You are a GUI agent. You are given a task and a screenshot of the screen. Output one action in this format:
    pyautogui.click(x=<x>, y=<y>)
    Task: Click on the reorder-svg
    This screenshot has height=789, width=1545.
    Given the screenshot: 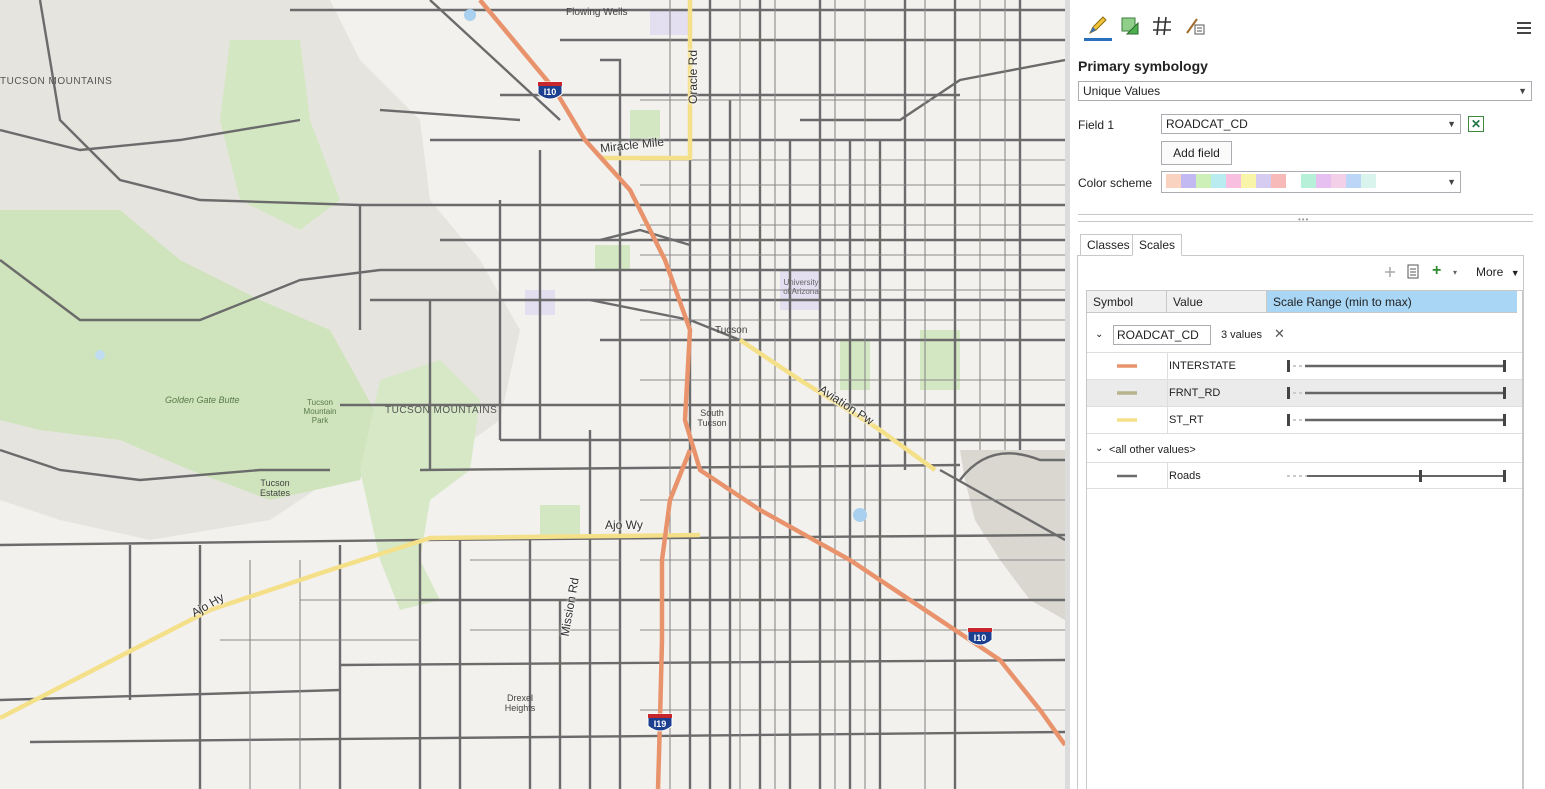 What is the action you would take?
    pyautogui.click(x=1390, y=272)
    